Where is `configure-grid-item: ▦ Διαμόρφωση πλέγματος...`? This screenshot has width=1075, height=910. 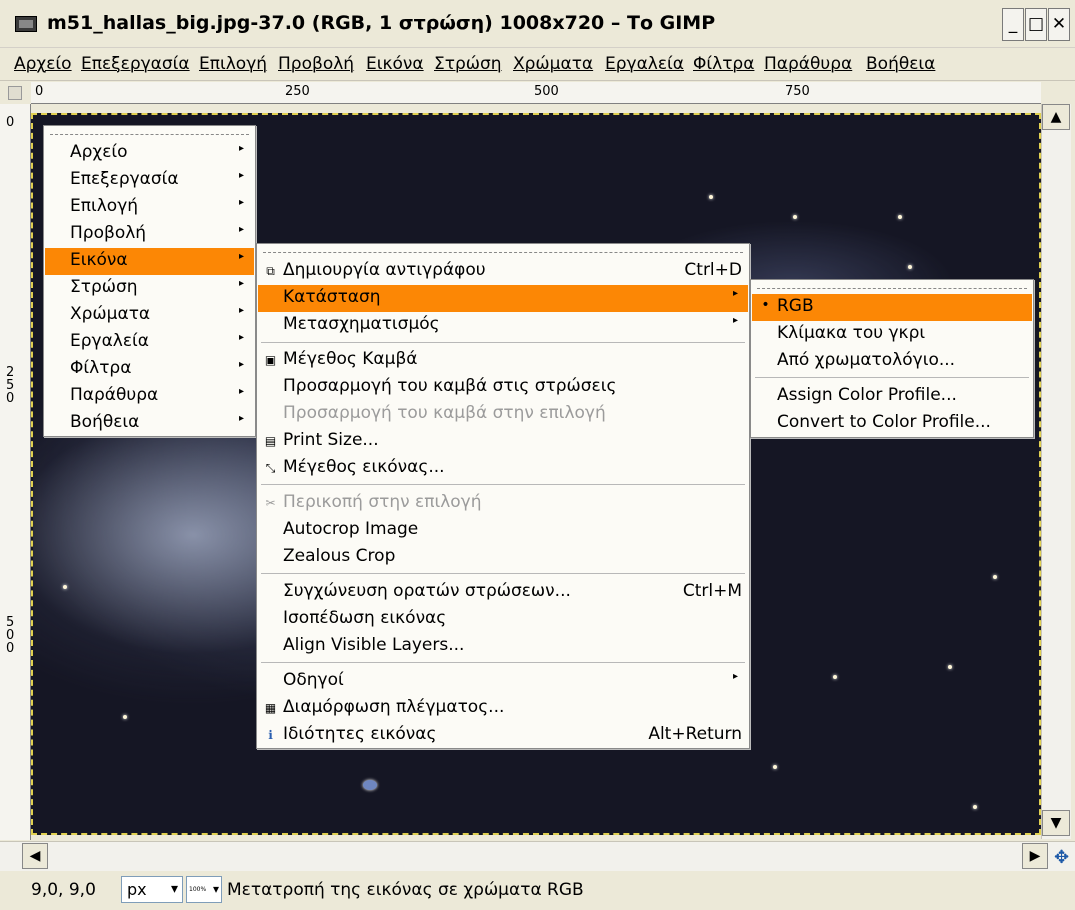 configure-grid-item: ▦ Διαμόρφωση πλέγματος... is located at coordinates (503, 708).